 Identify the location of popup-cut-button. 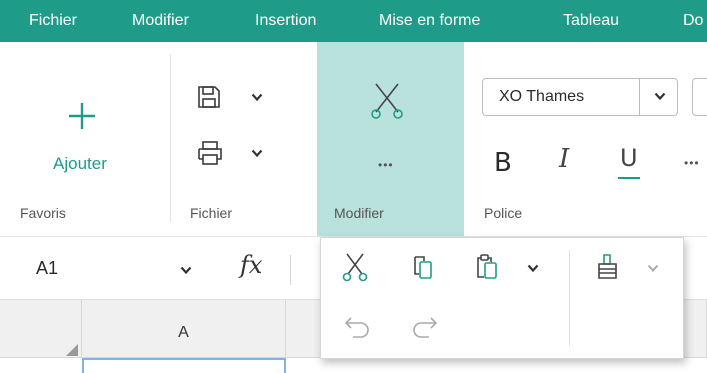
(356, 267).